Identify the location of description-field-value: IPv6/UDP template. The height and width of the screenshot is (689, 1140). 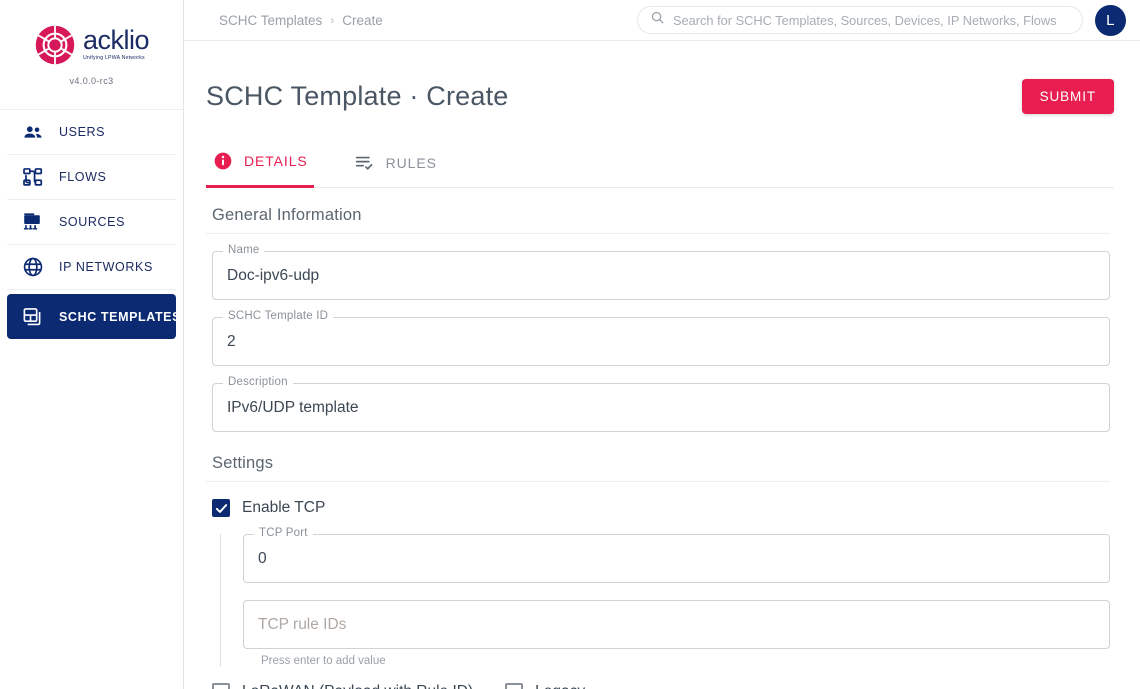
(293, 407).